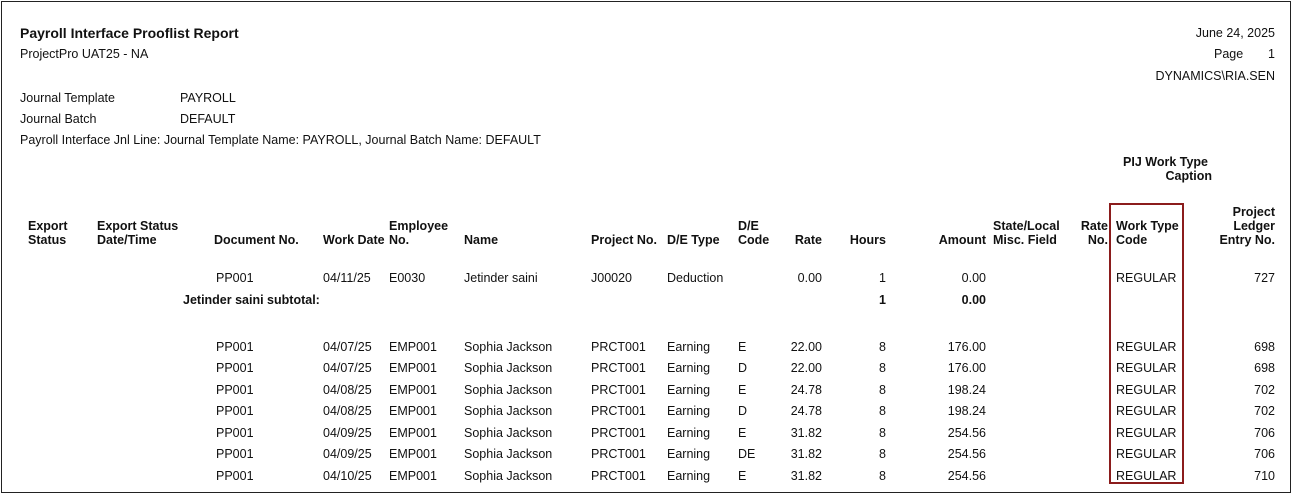  Describe the element at coordinates (1264, 278) in the screenshot. I see `cell-ple: 727` at that location.